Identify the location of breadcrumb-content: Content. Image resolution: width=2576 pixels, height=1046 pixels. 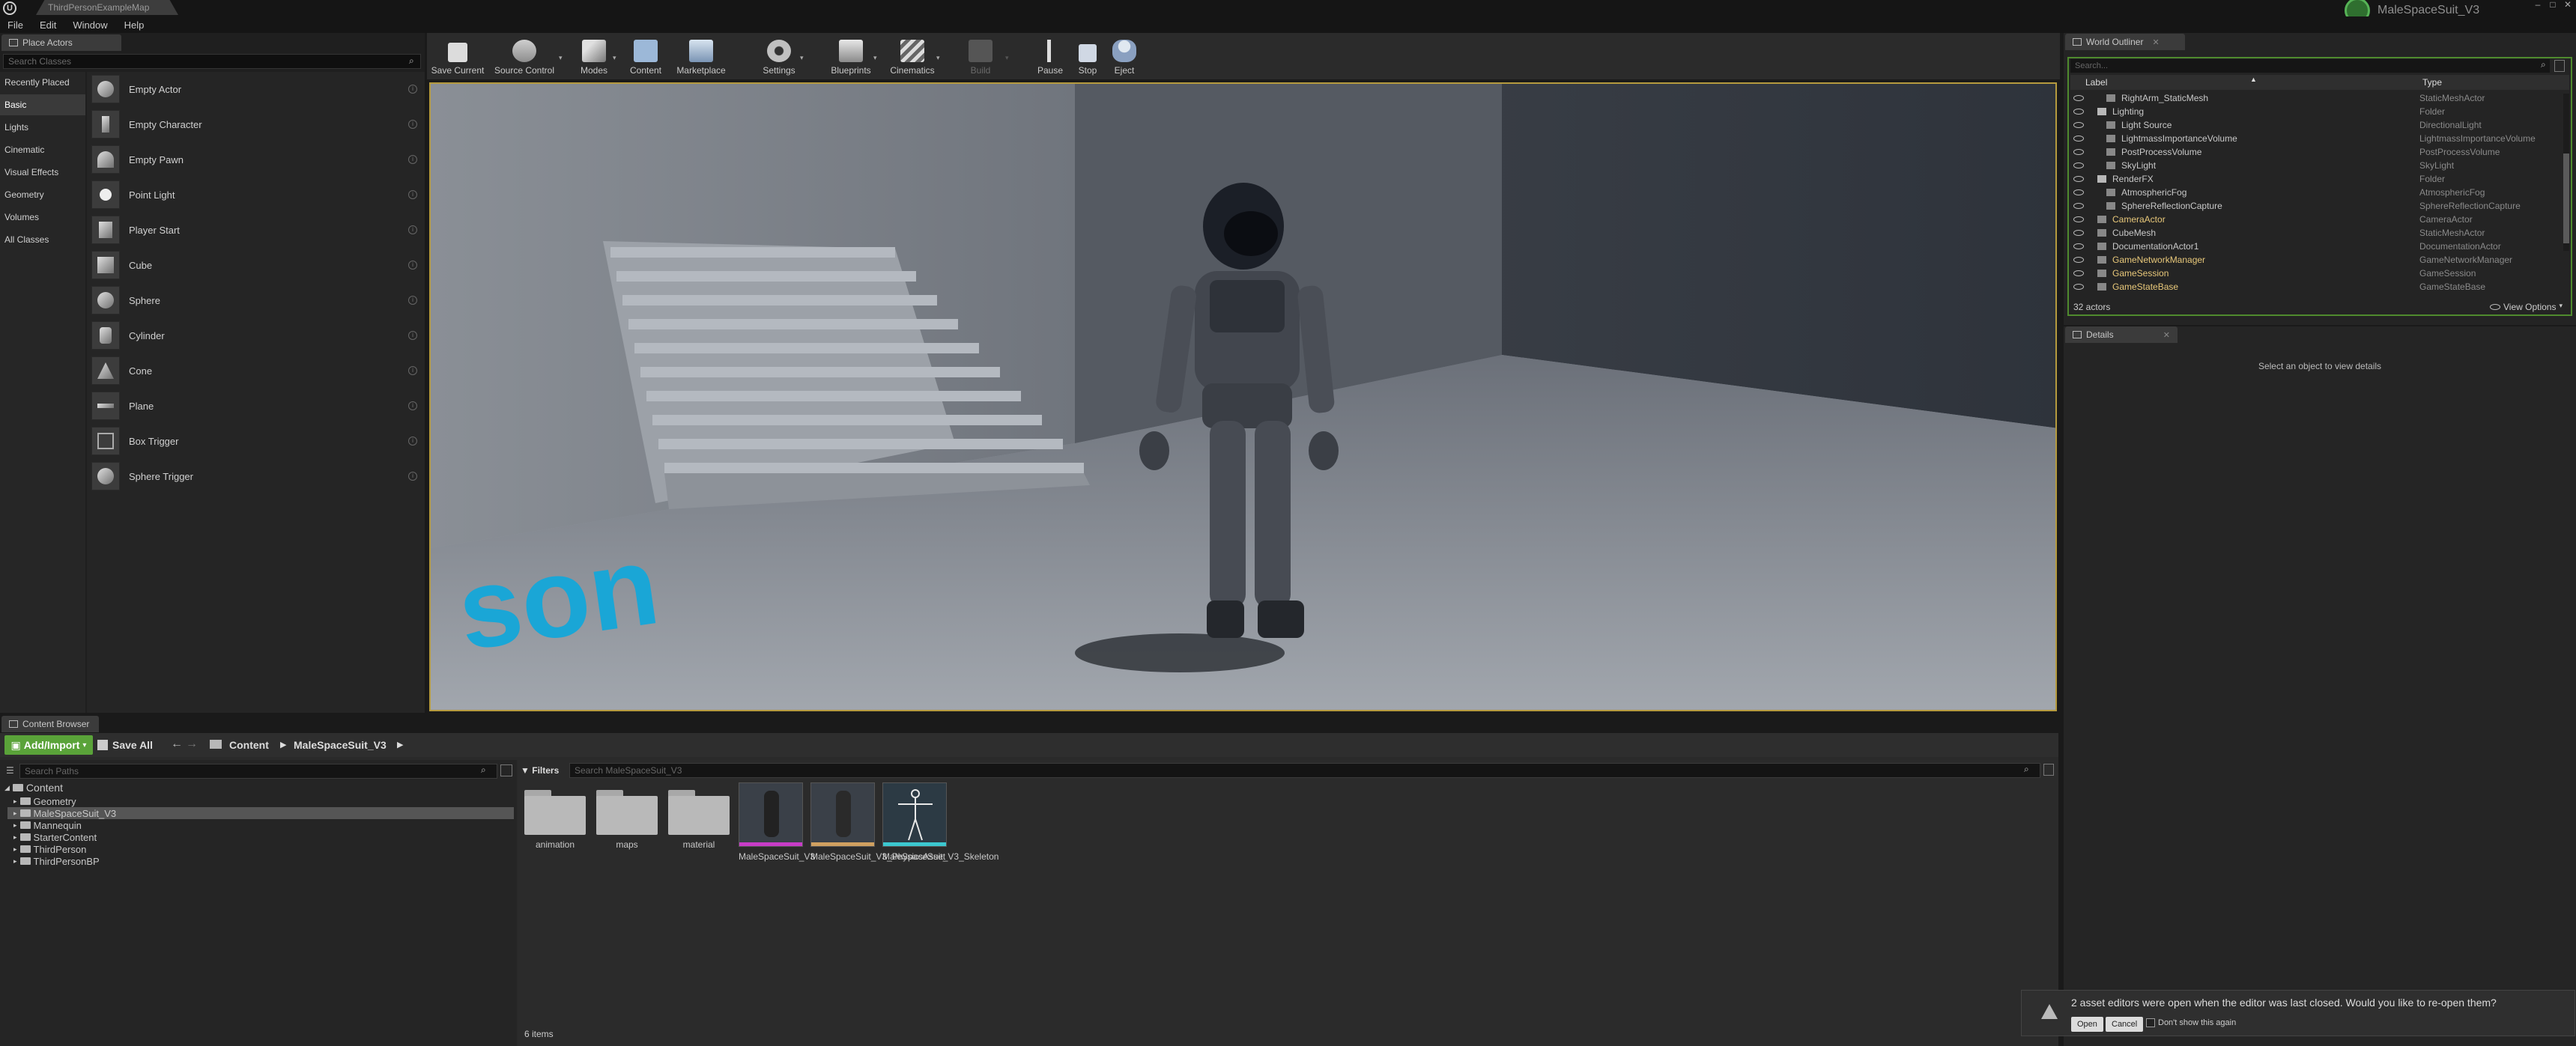
(249, 745).